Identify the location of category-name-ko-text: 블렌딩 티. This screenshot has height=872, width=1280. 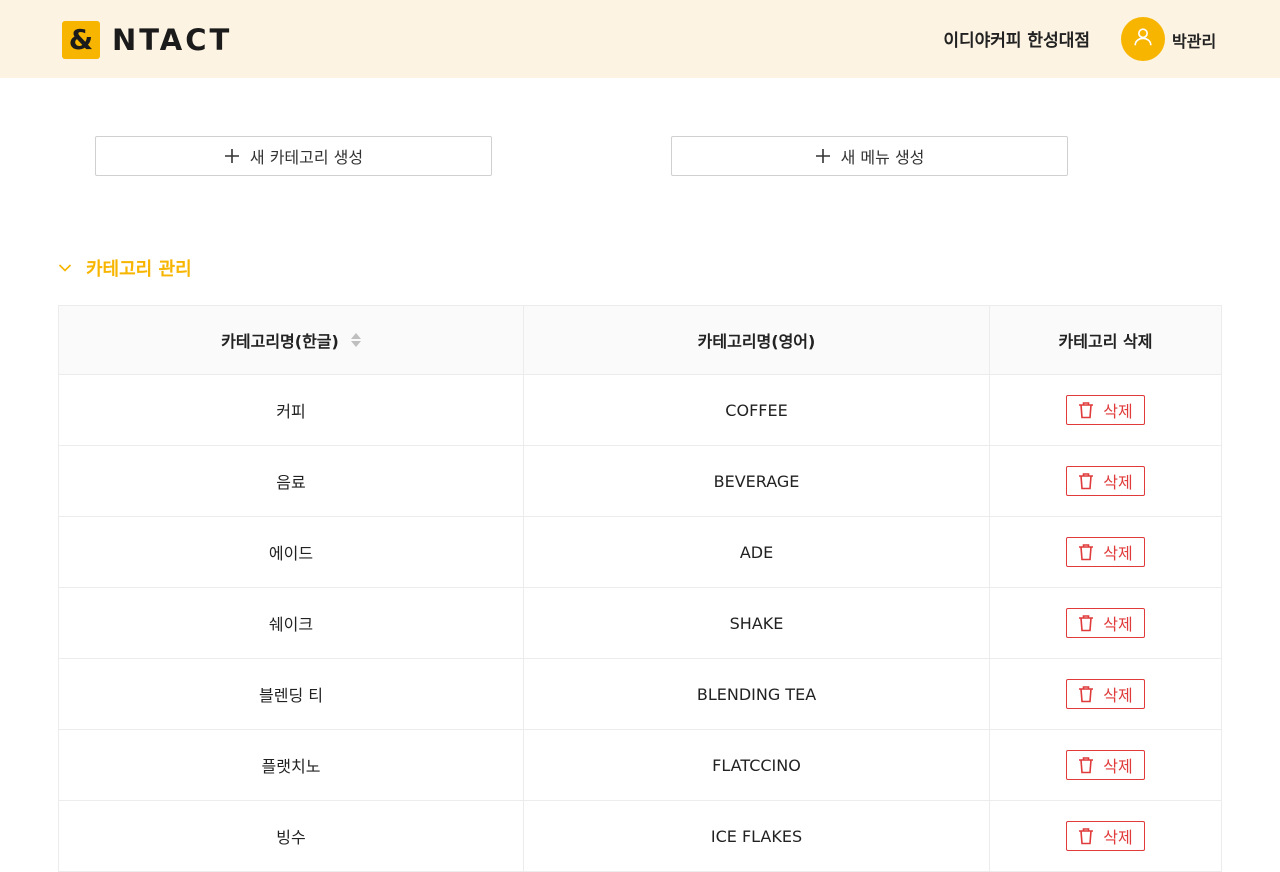
(291, 695).